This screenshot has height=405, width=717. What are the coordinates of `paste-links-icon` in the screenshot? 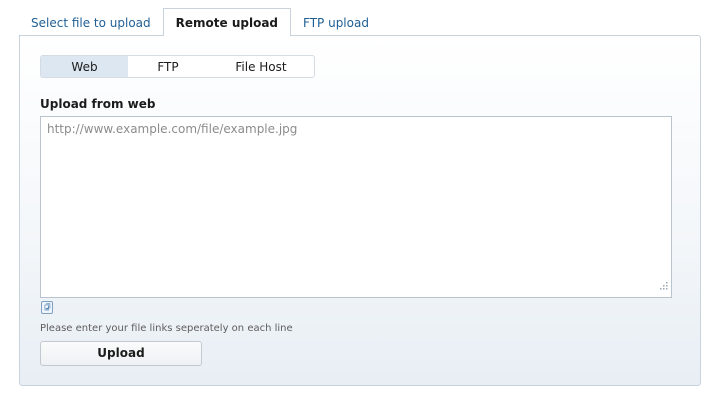 It's located at (47, 307).